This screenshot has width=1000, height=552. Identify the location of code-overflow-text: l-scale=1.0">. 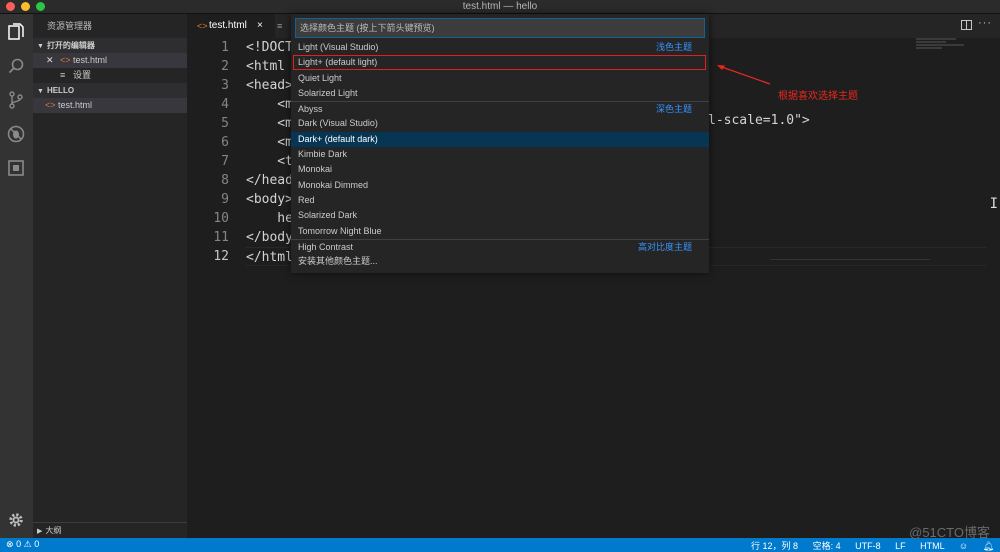
(759, 120).